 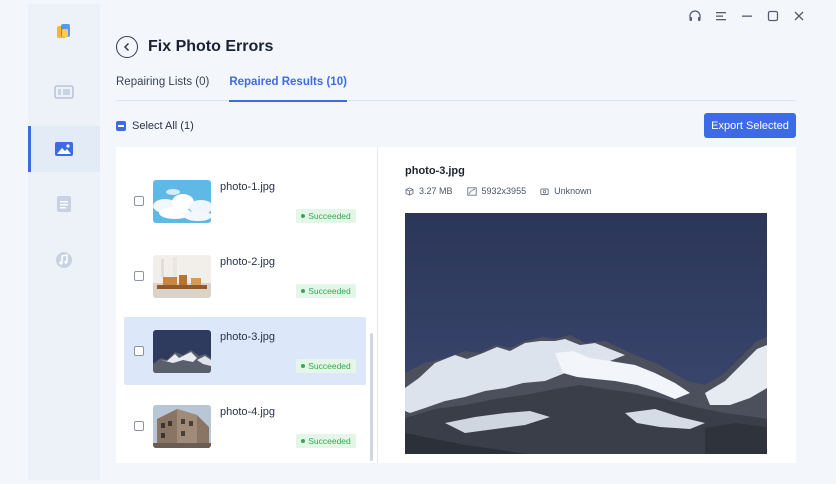 I want to click on sidebar-item-photo, so click(x=64, y=149).